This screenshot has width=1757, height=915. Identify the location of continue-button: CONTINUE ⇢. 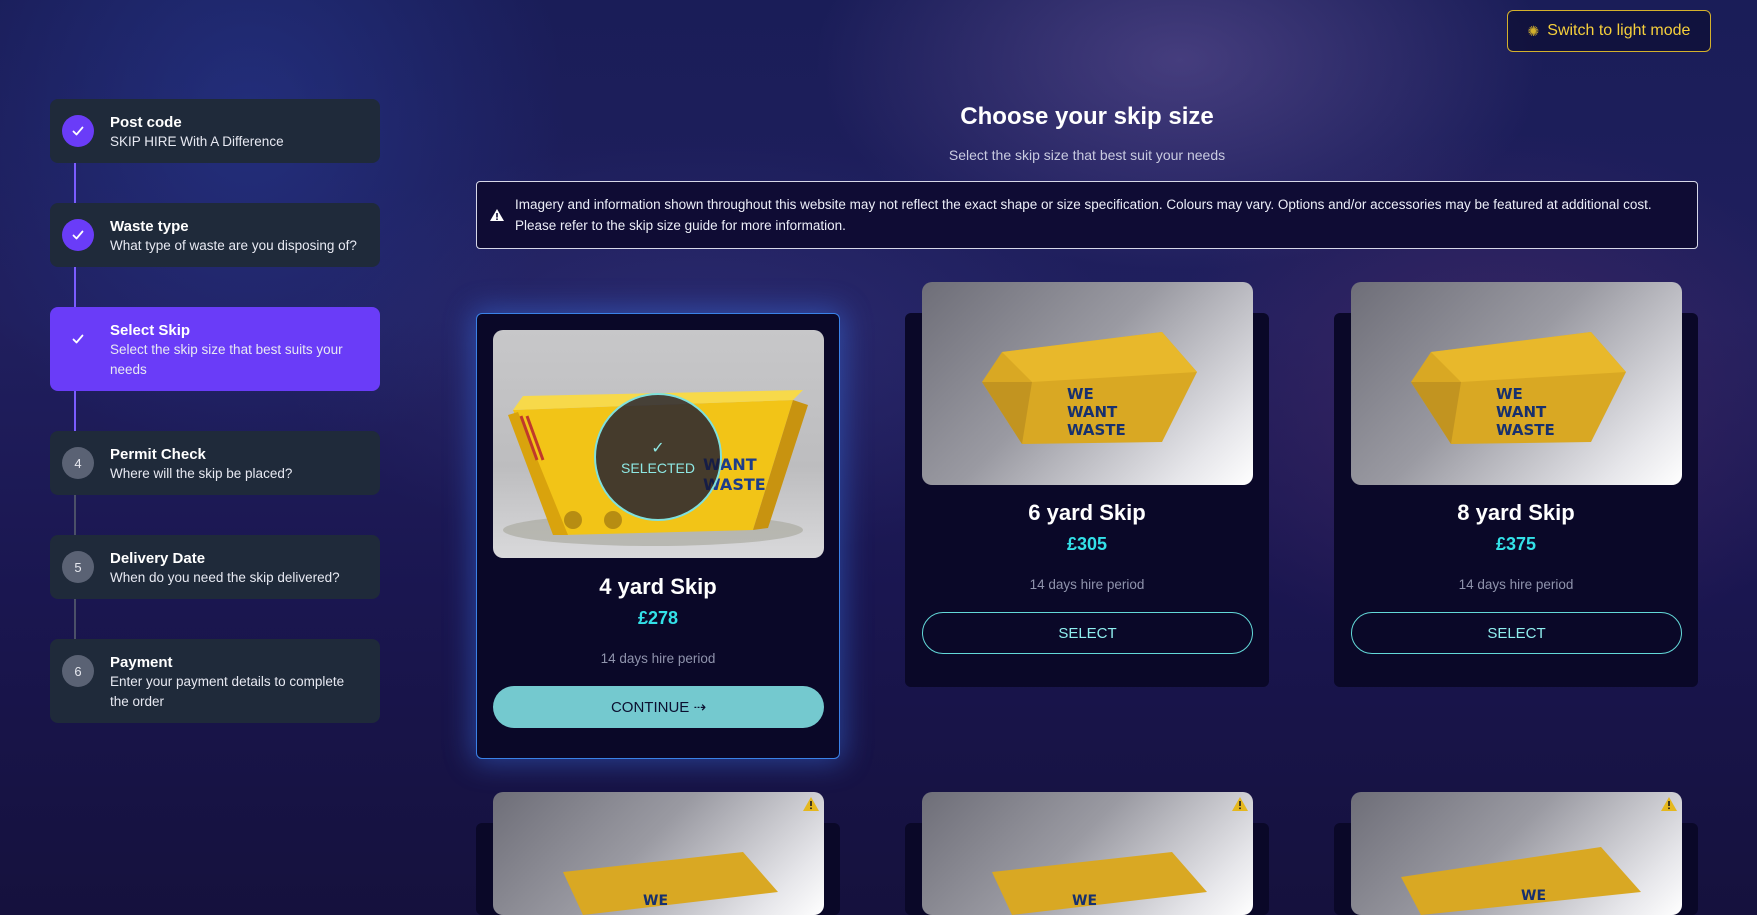
(658, 707).